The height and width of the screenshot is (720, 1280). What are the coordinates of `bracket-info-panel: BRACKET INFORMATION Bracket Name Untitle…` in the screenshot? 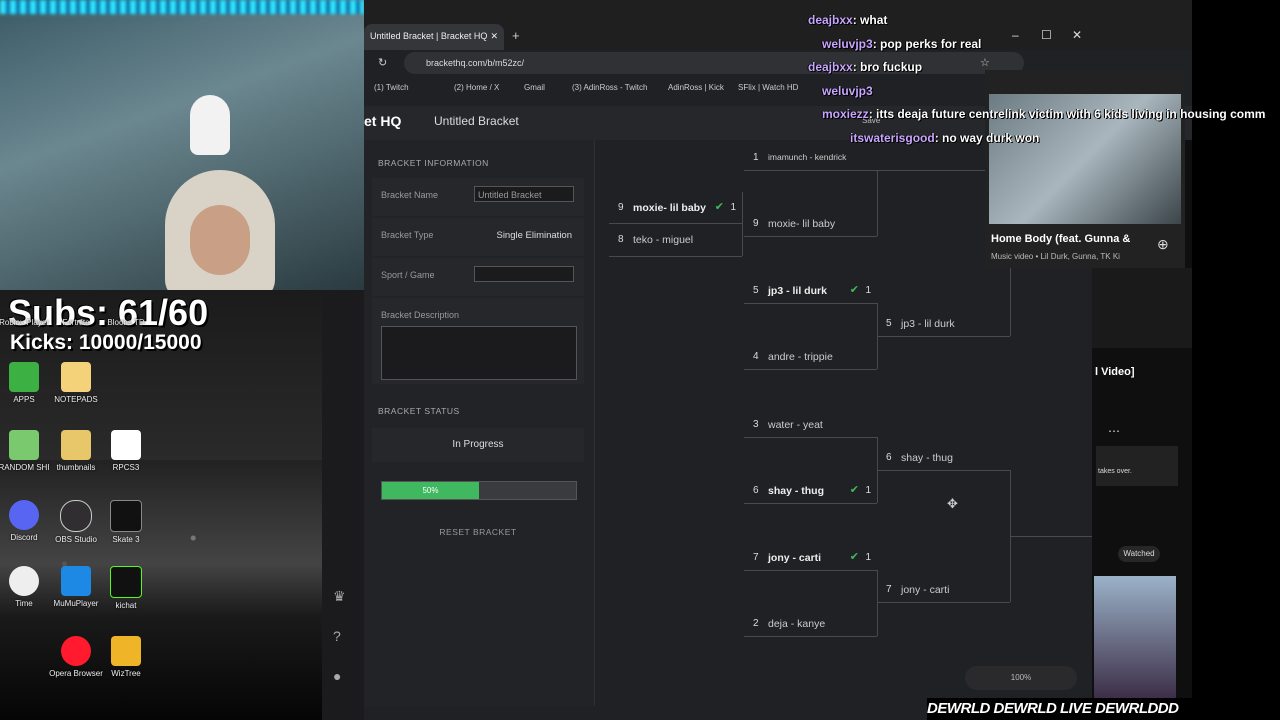 It's located at (479, 423).